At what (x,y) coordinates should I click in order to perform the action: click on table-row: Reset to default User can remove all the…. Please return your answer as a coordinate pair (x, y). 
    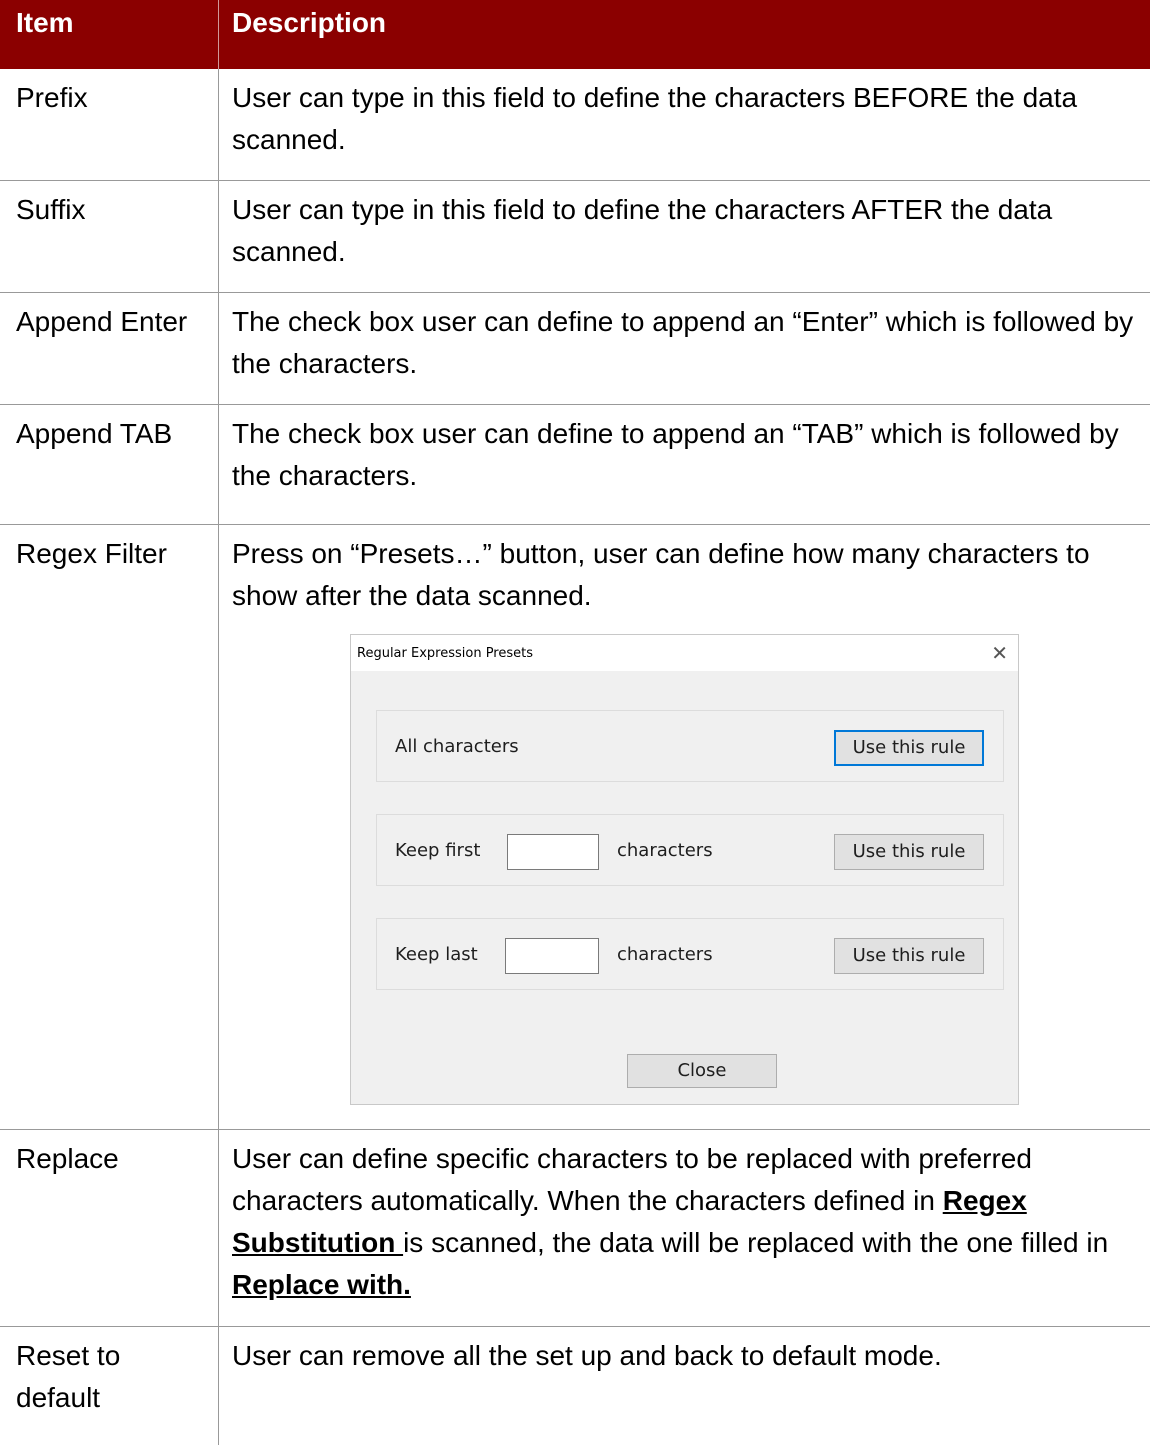
    Looking at the image, I should click on (575, 1386).